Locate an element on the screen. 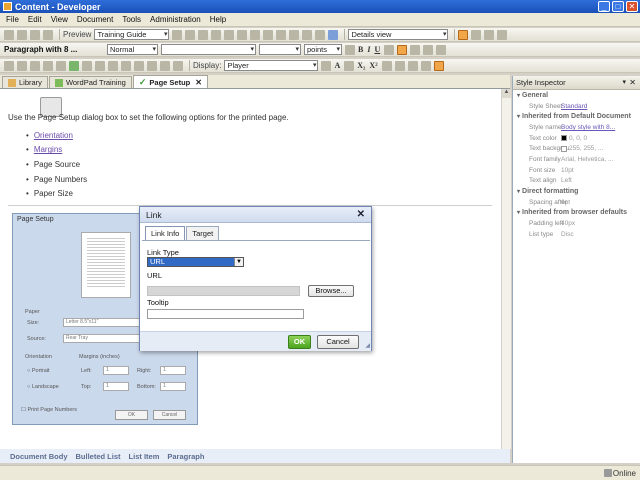  preview-go-icon is located at coordinates (177, 34).